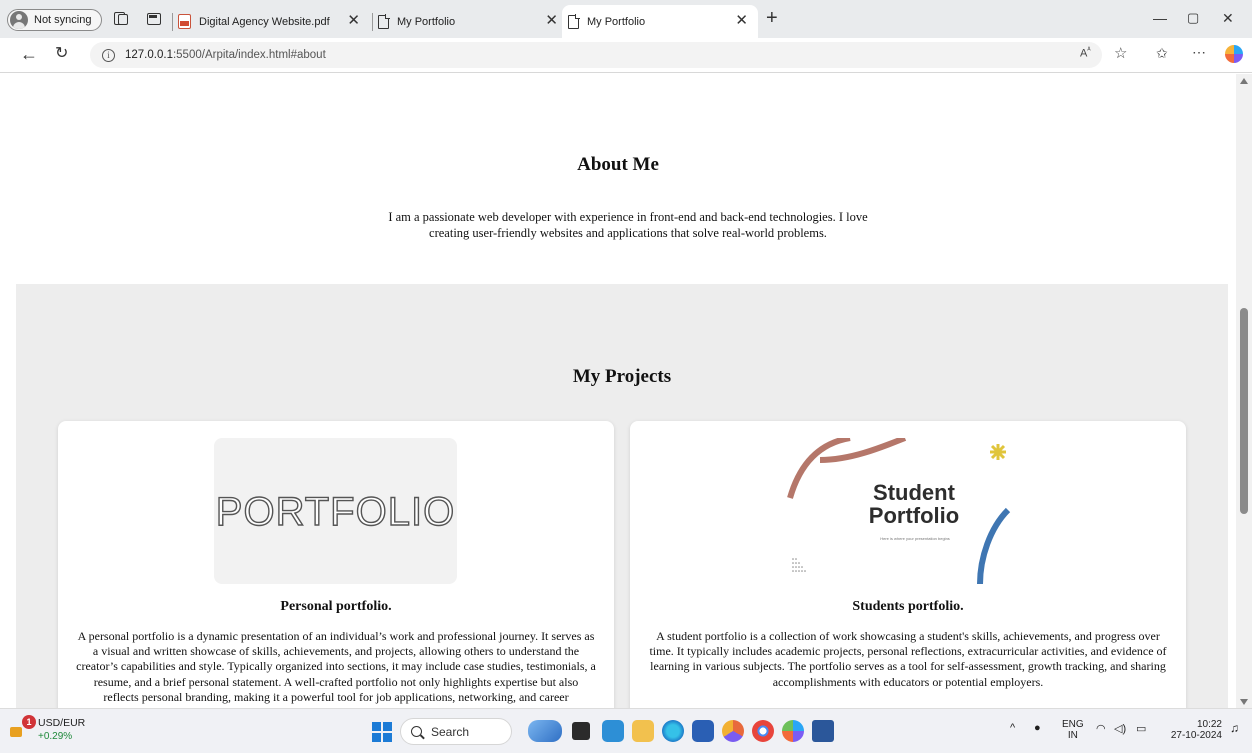 The width and height of the screenshot is (1252, 753). I want to click on terminal-app-icon, so click(581, 731).